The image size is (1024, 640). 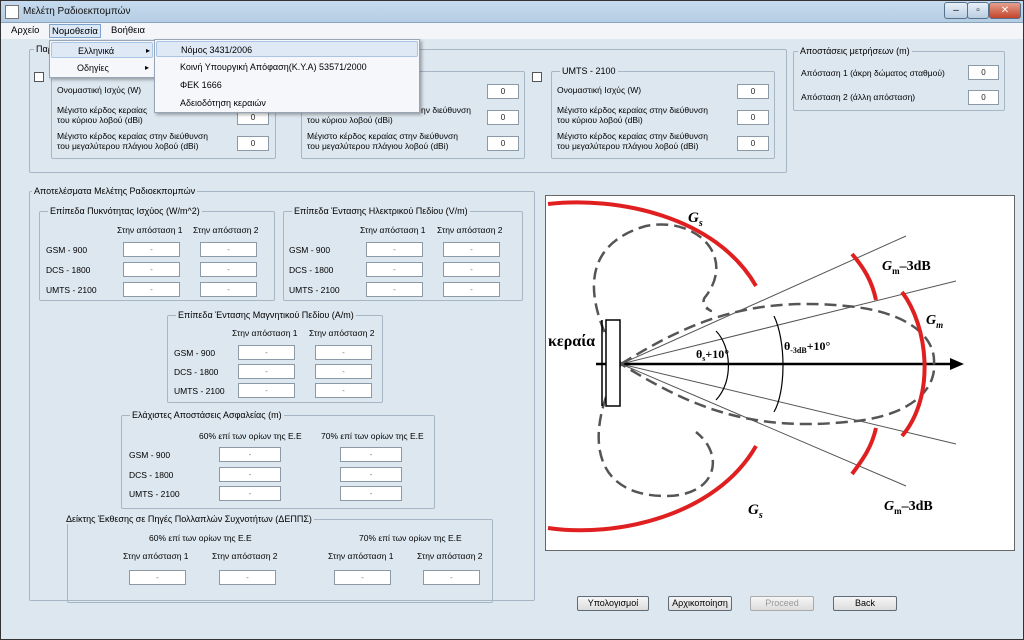 What do you see at coordinates (383, 136) in the screenshot?
I see `dcs-side-gain-label-1: Μέγιστο κέρδος κεραίας στην διεύθυνση` at bounding box center [383, 136].